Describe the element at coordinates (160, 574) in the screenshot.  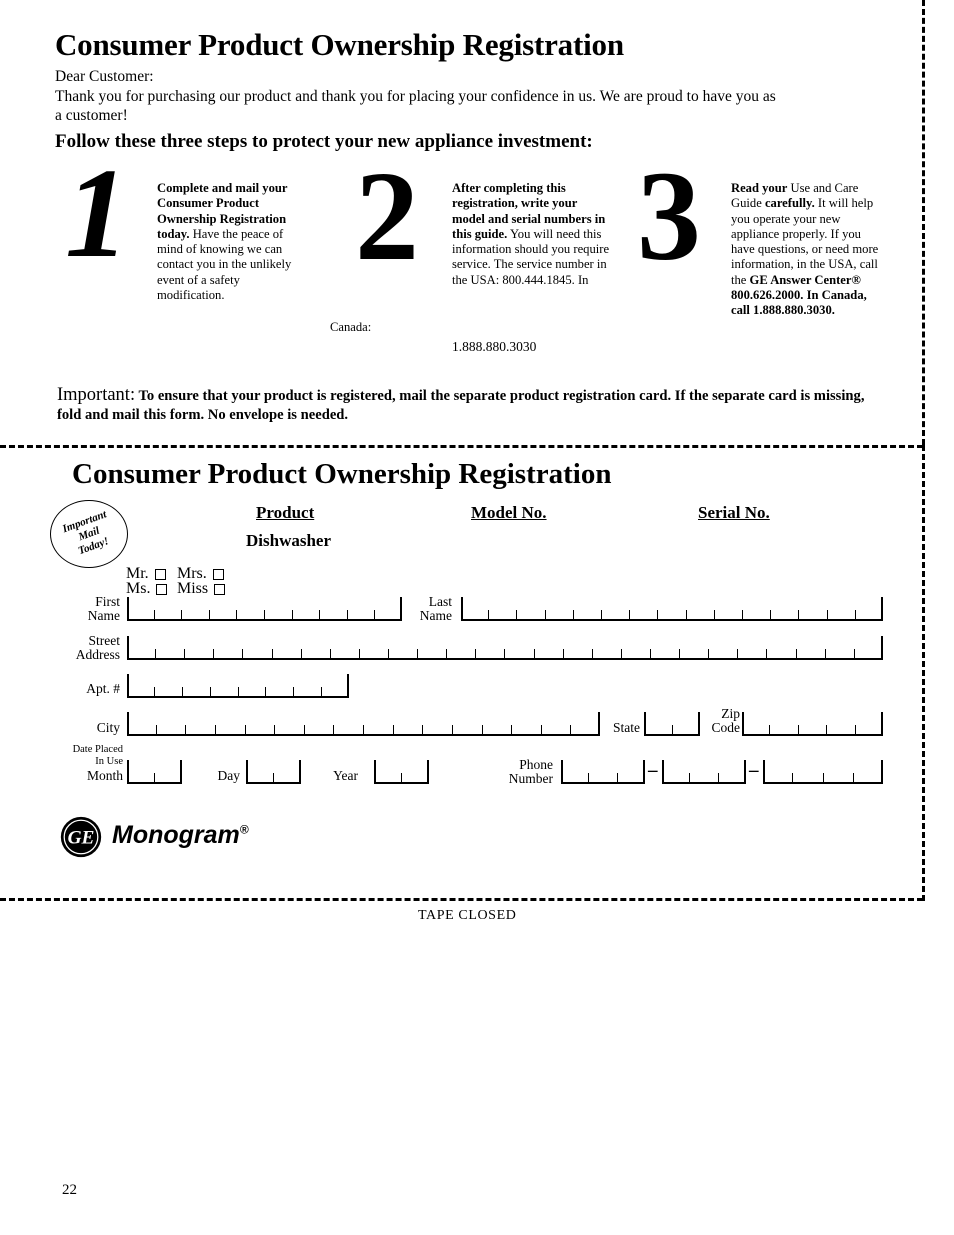
I see `title-option-mr-checkbox` at that location.